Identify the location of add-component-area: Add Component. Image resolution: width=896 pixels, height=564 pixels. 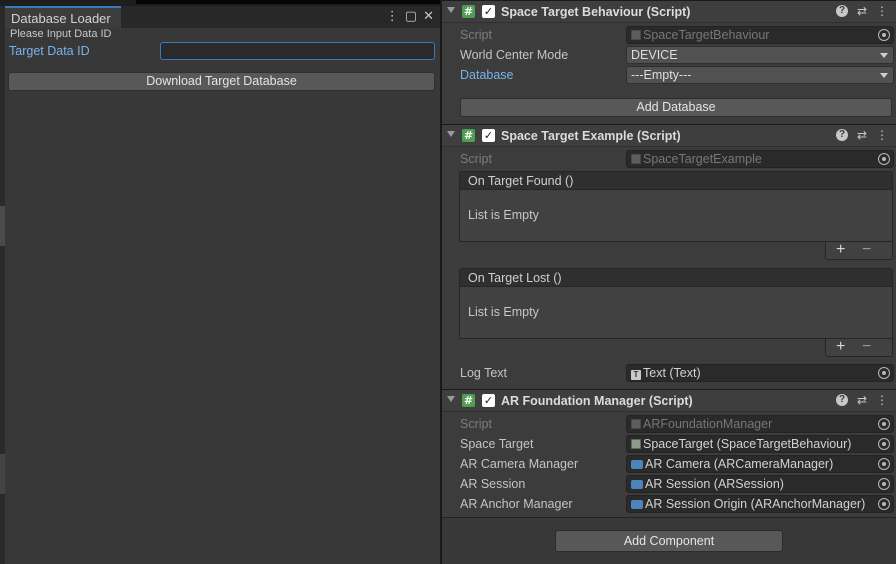
(669, 540).